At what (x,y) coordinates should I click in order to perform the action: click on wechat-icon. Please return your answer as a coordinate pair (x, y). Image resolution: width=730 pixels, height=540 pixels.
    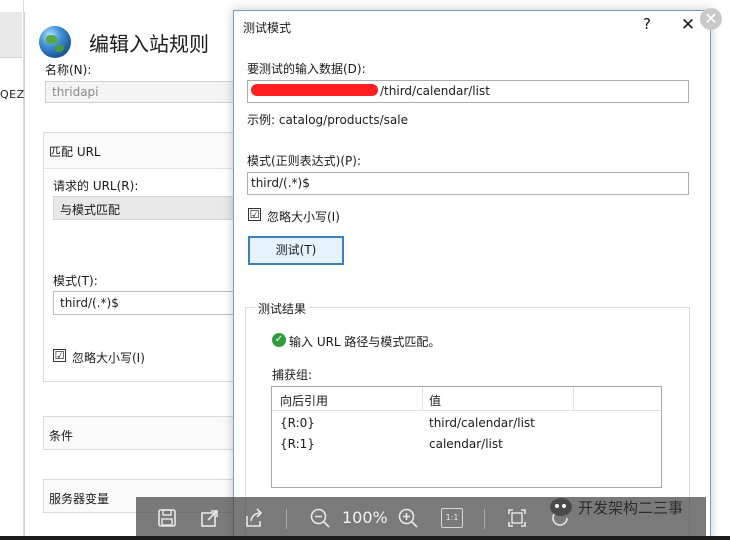
    Looking at the image, I should click on (561, 507).